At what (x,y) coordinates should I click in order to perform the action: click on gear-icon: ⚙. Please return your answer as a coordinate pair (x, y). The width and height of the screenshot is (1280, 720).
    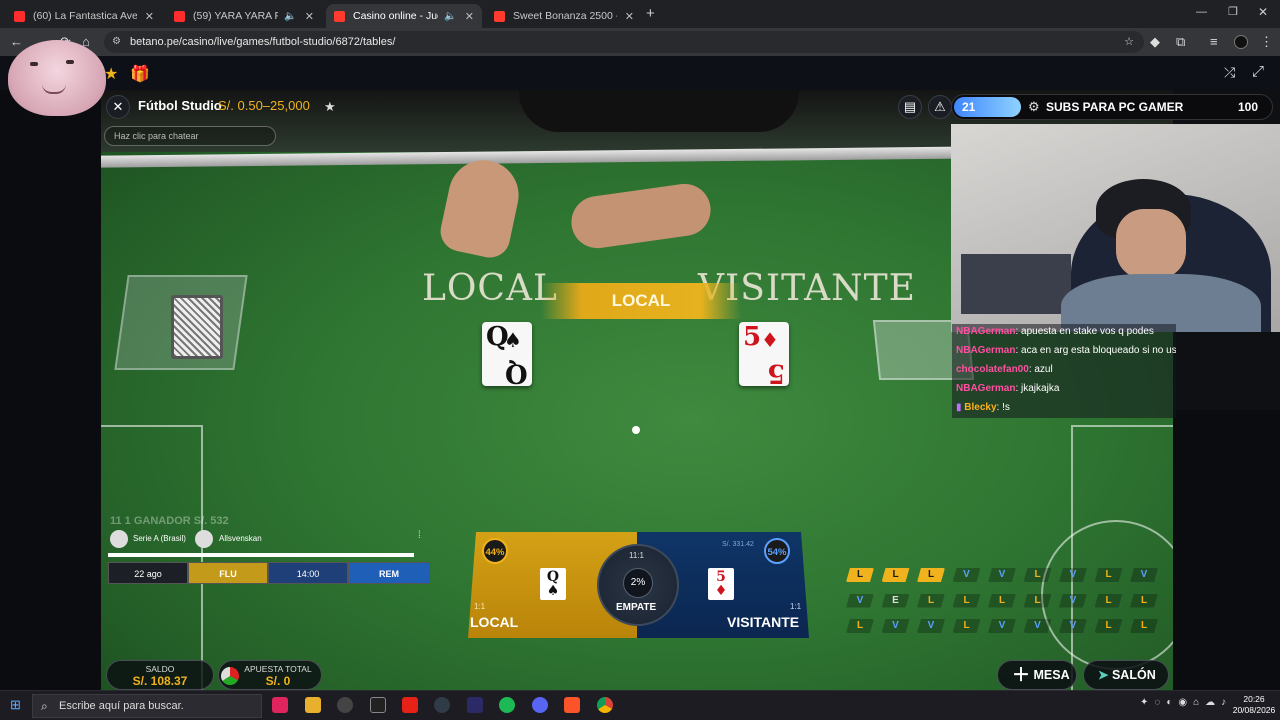
    Looking at the image, I should click on (1034, 106).